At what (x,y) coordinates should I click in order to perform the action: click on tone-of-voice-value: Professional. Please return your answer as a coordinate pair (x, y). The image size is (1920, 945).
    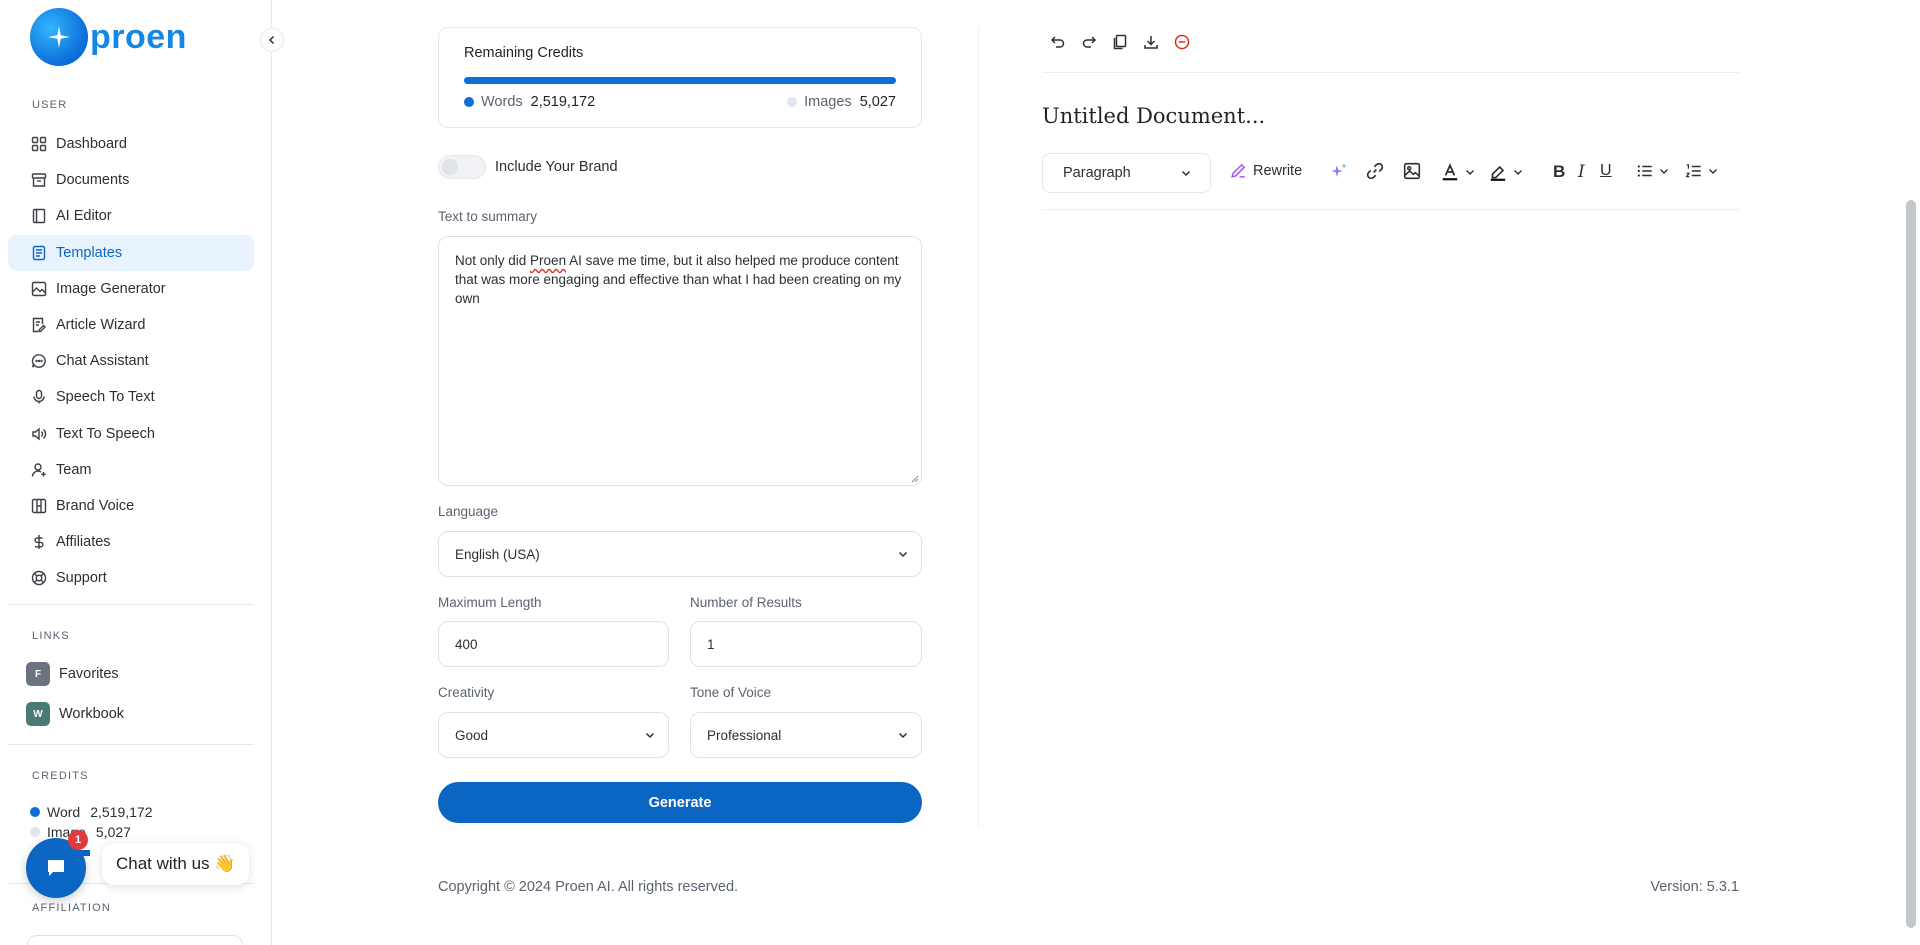
    Looking at the image, I should click on (744, 735).